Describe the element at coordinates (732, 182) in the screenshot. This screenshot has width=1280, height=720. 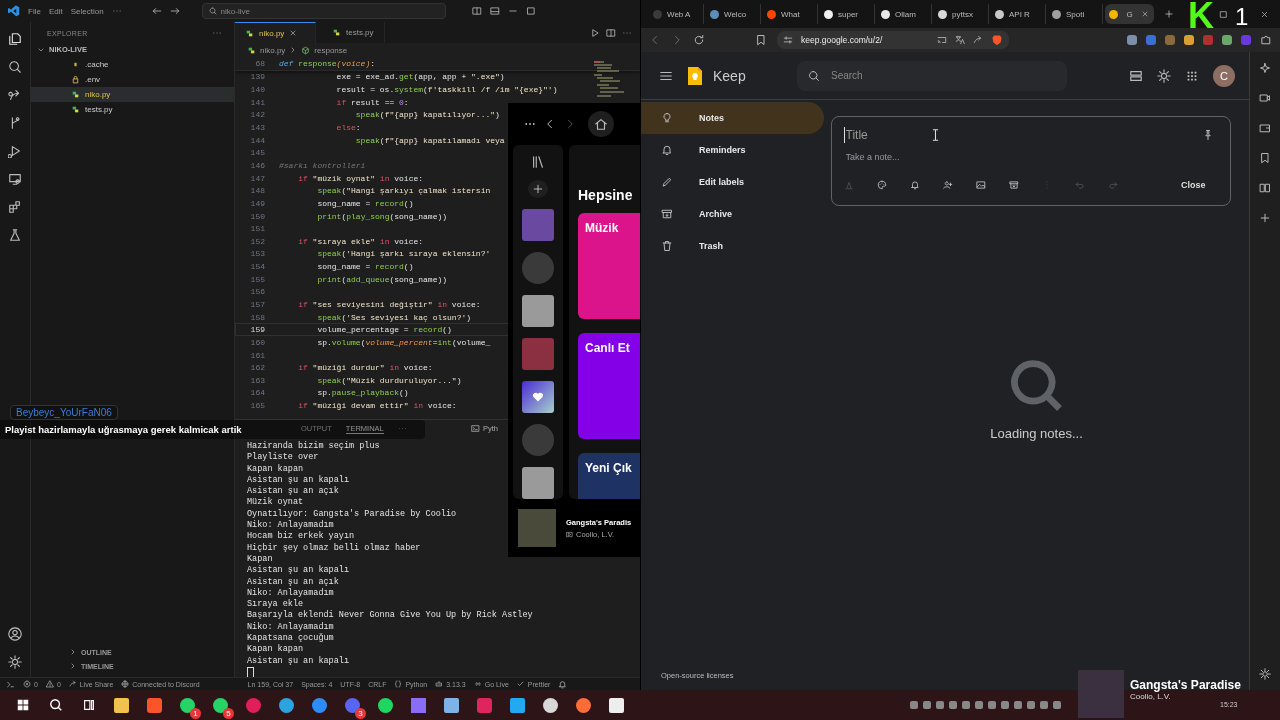
I see `nav-item: Edit labels` at that location.